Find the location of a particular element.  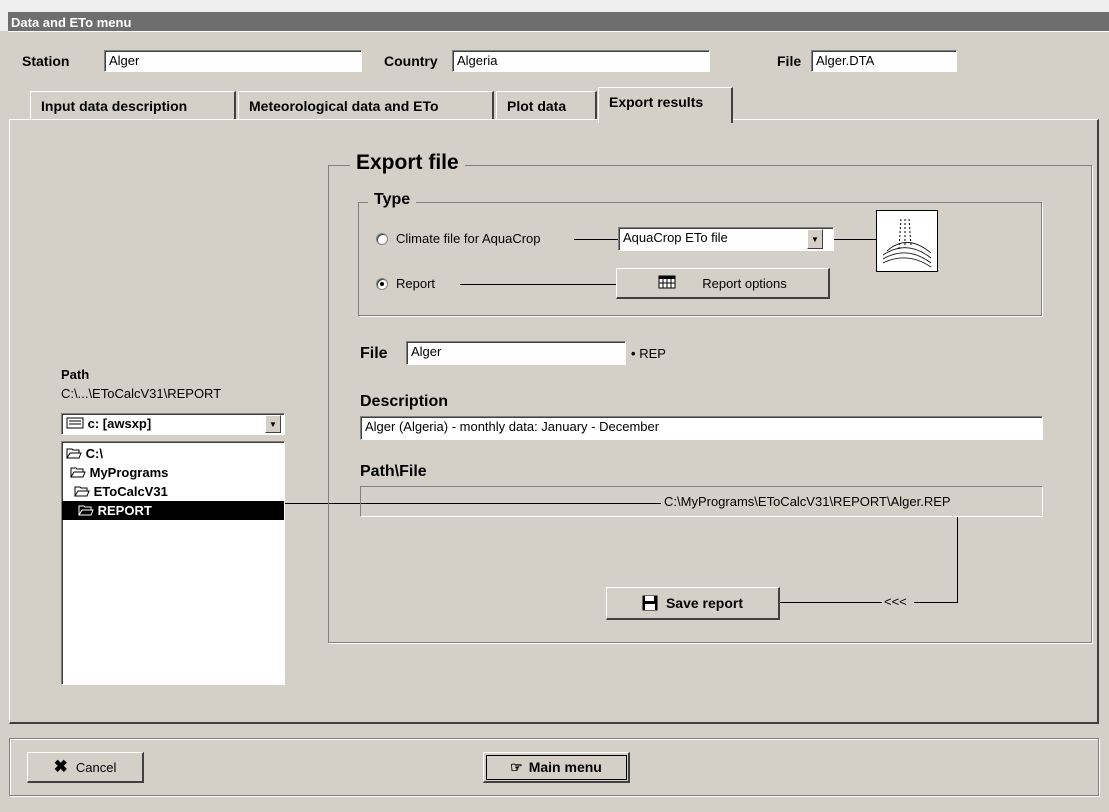

pointing-hand-icon: ☞ is located at coordinates (516, 766).